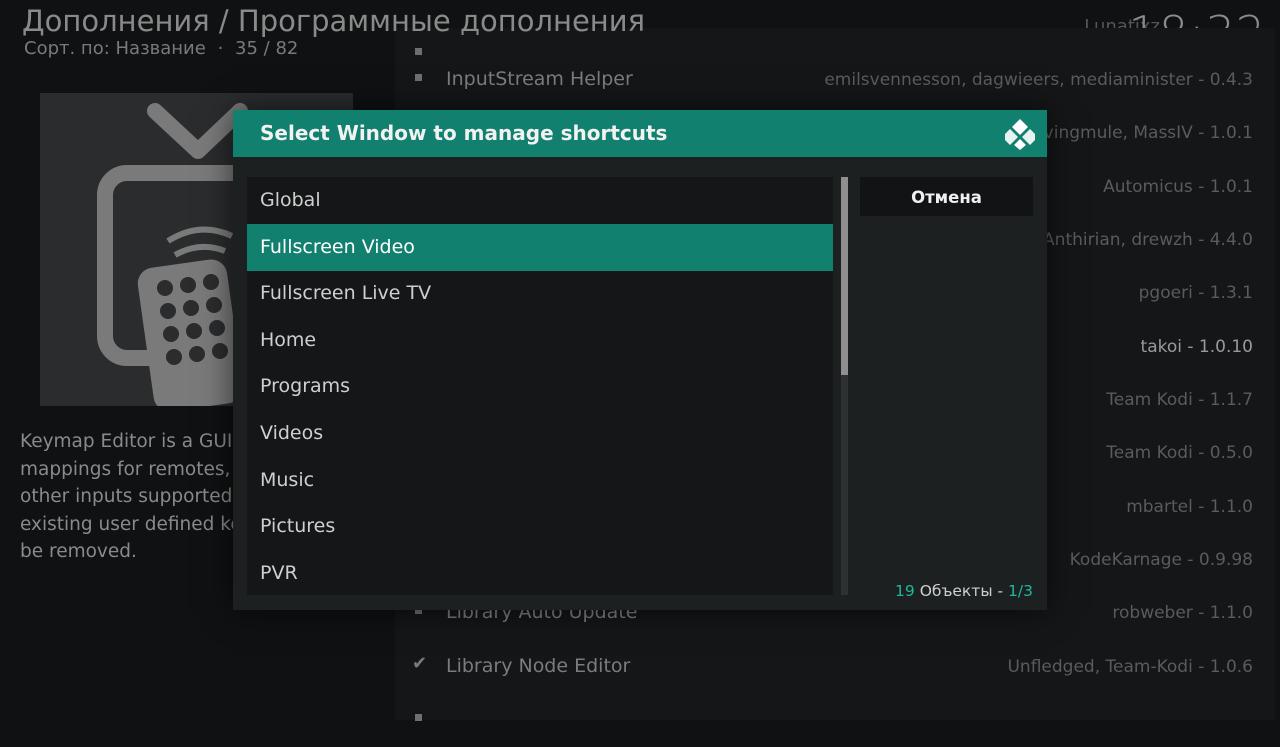 This screenshot has width=1280, height=747. I want to click on window-item-global: Global, so click(540, 200).